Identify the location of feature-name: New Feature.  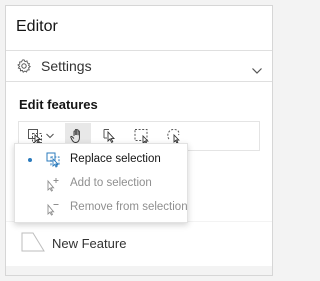
(89, 243).